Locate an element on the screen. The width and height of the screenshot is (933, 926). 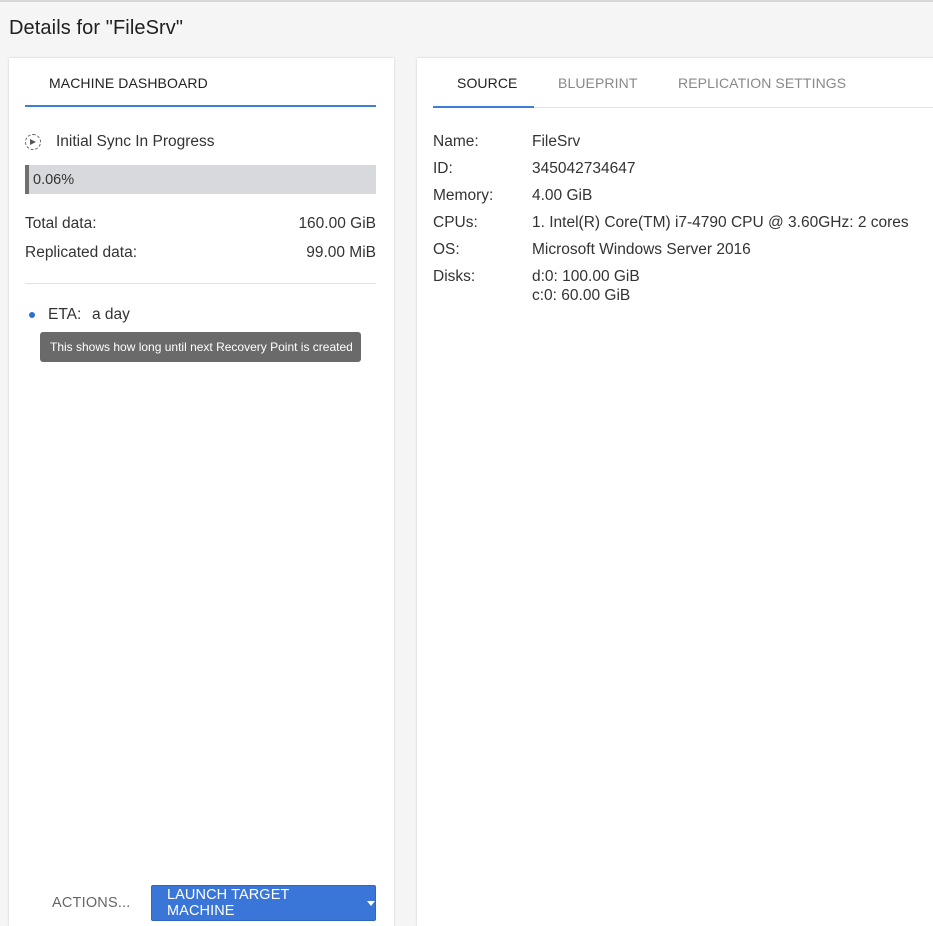
info-value: d:0: 100.00 GiB is located at coordinates (586, 276).